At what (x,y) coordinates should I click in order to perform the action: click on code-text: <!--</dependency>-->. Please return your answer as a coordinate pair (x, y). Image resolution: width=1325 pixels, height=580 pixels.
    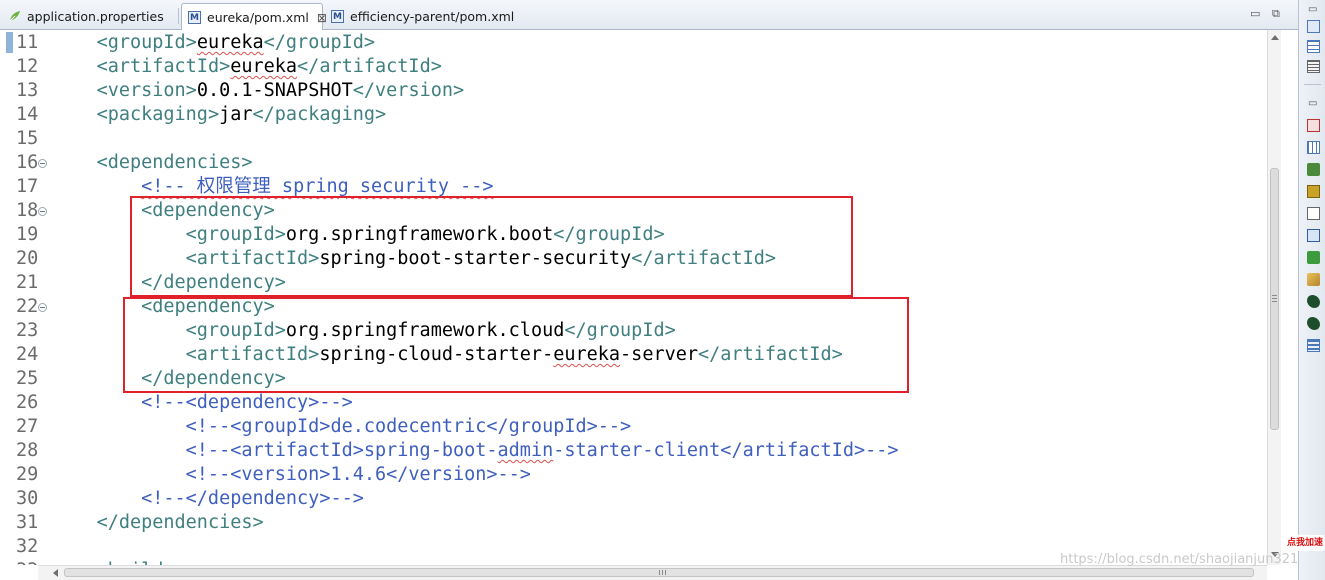
    Looking at the image, I should click on (208, 499).